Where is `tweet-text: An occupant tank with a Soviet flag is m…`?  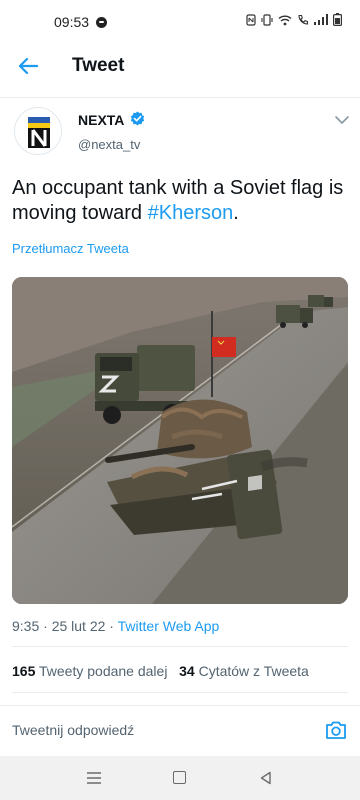
tweet-text: An occupant tank with a Soviet flag is m… is located at coordinates (182, 201).